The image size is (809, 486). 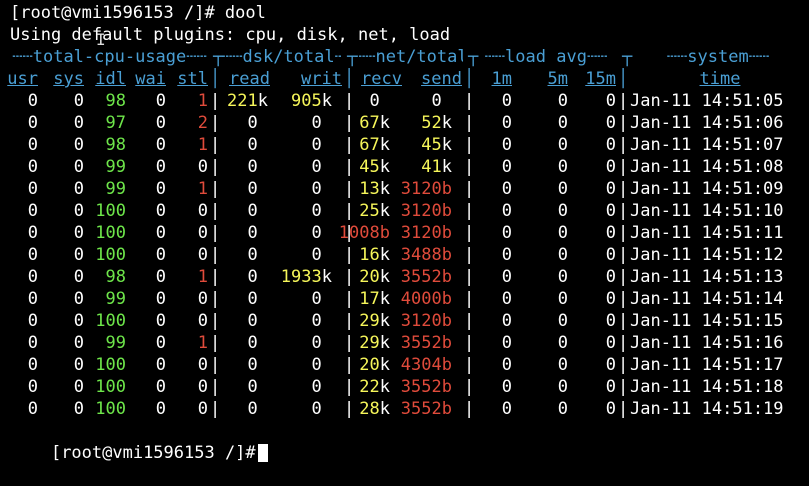 What do you see at coordinates (707, 299) in the screenshot?
I see `time-value: Jan-11 14:51:14` at bounding box center [707, 299].